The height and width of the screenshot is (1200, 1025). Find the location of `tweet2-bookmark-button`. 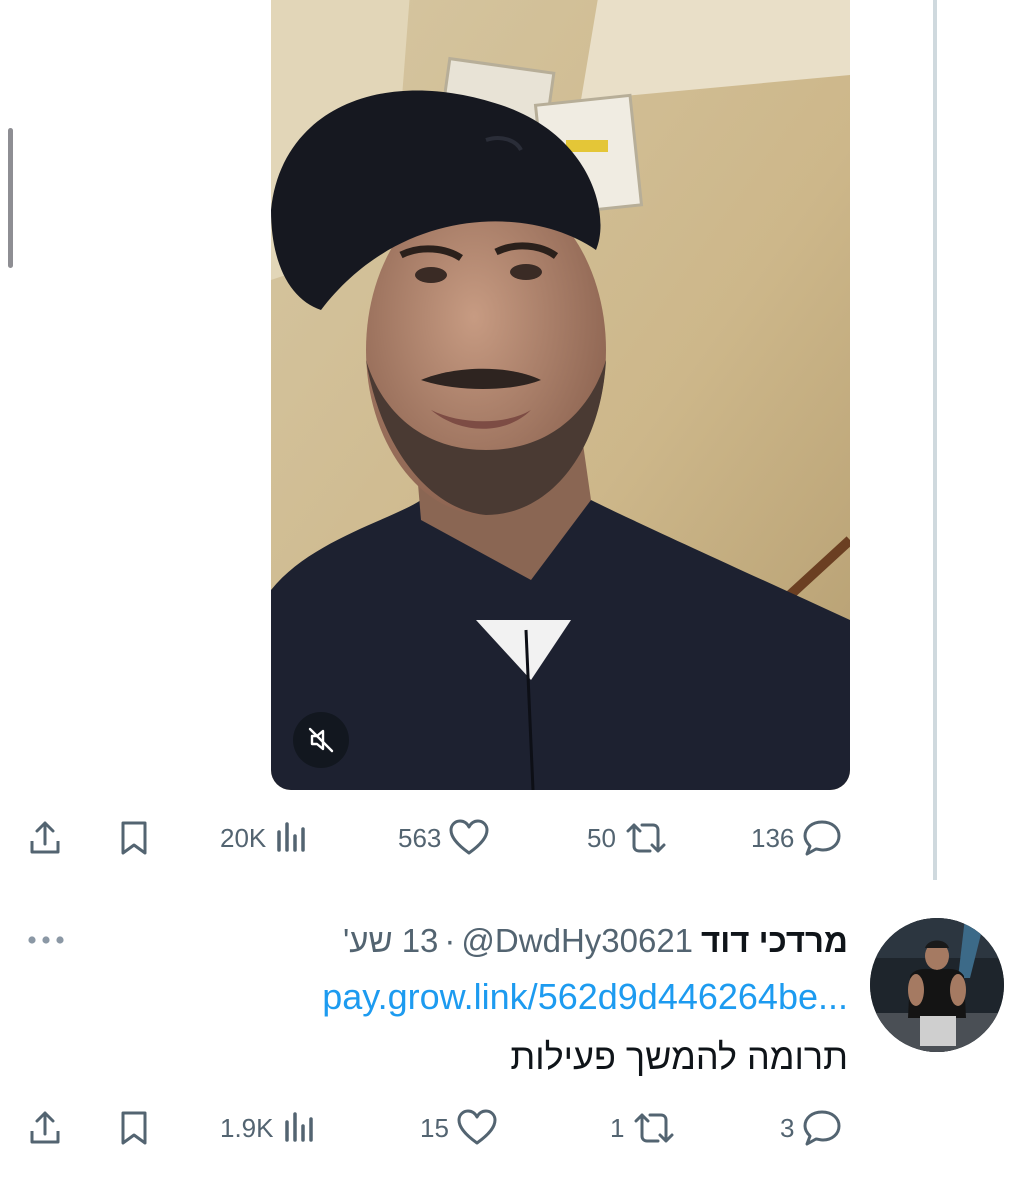

tweet2-bookmark-button is located at coordinates (134, 1128).